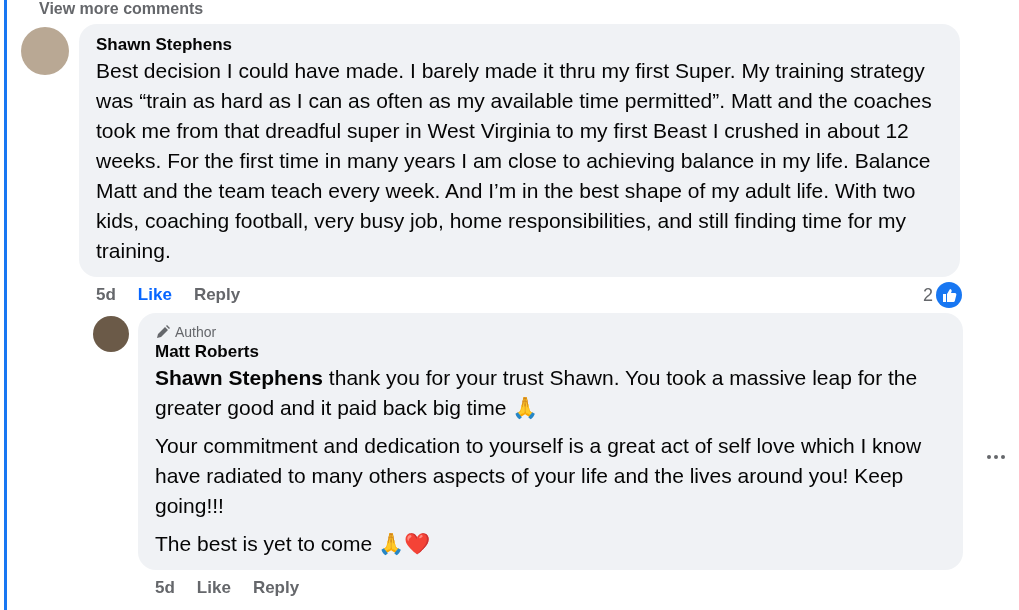 Image resolution: width=1019 pixels, height=610 pixels. Describe the element at coordinates (520, 45) in the screenshot. I see `commenter-name: Shawn Stephens` at that location.